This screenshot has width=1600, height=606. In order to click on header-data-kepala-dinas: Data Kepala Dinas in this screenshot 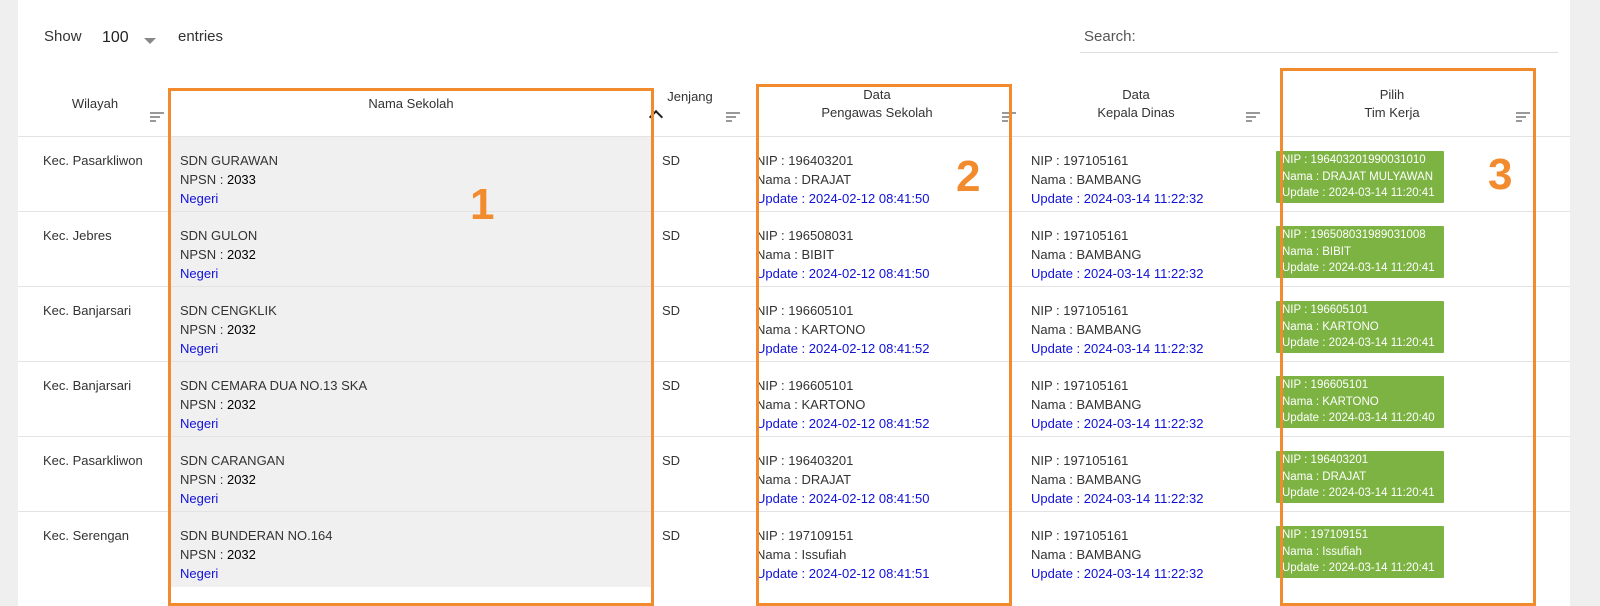, I will do `click(1136, 104)`.